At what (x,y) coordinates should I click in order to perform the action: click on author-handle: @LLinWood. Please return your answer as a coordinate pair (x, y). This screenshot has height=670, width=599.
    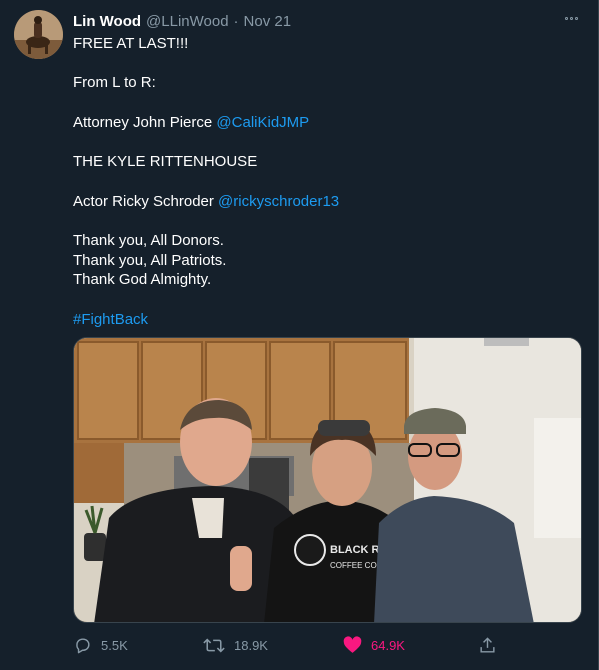
    Looking at the image, I should click on (187, 21).